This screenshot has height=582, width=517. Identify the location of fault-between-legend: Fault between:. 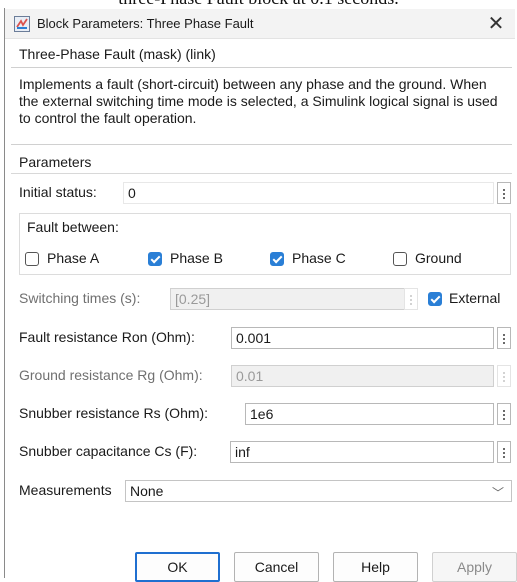
(73, 227).